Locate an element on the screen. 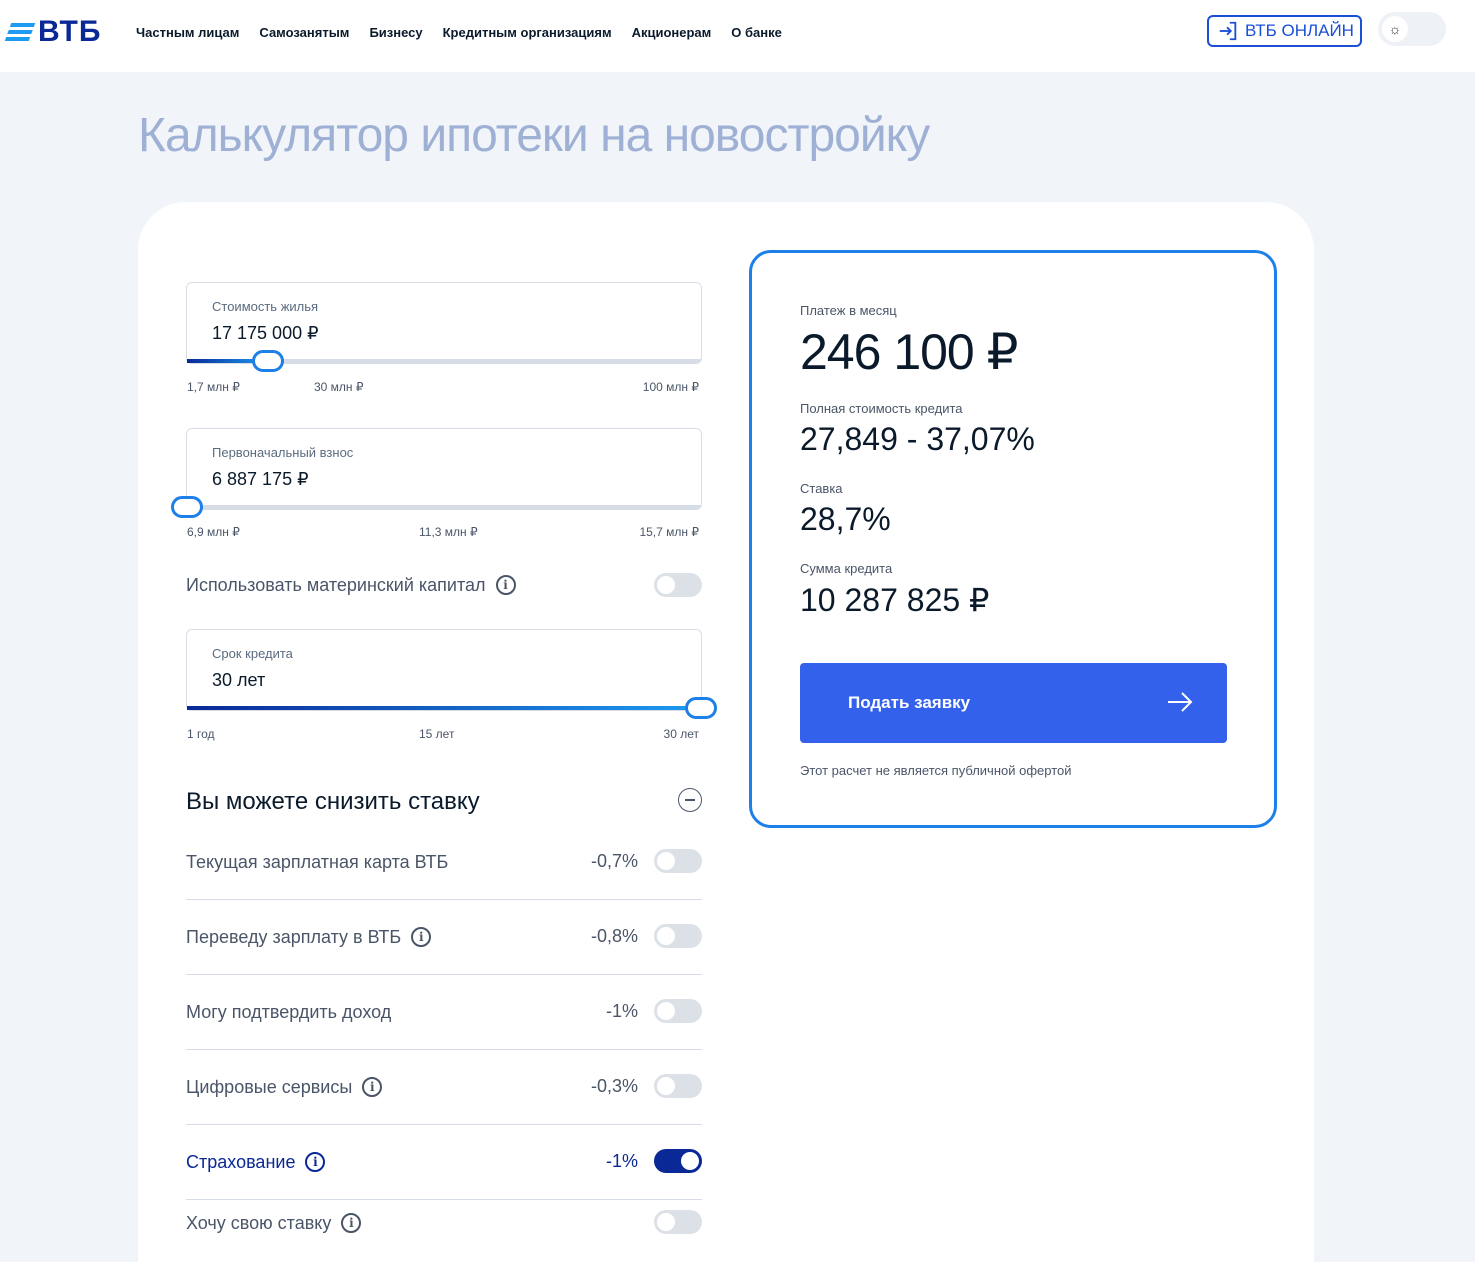  rate-value: 28,7% is located at coordinates (845, 519).